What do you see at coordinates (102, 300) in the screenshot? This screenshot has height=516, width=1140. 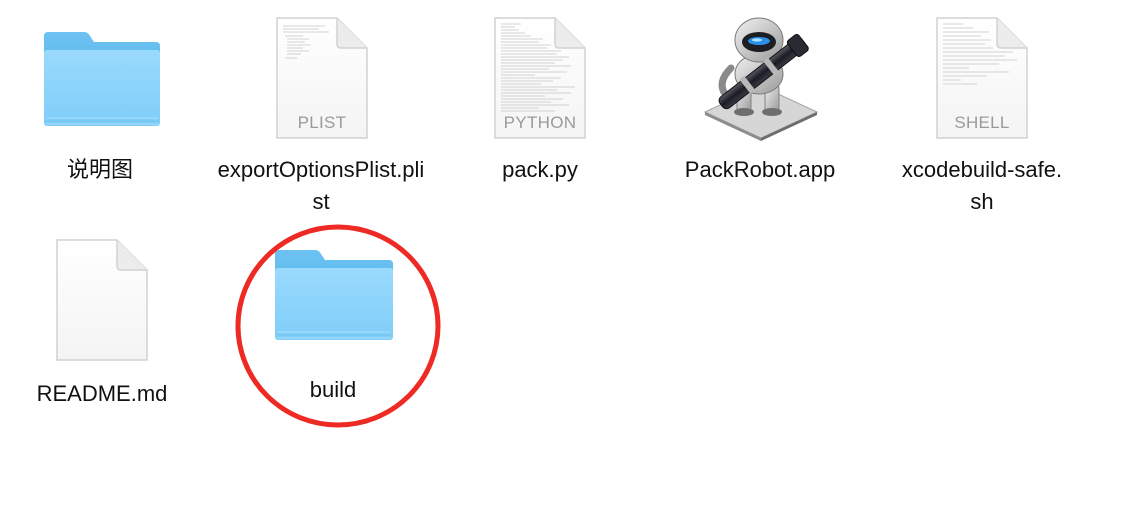 I see `blank-document-icon` at bounding box center [102, 300].